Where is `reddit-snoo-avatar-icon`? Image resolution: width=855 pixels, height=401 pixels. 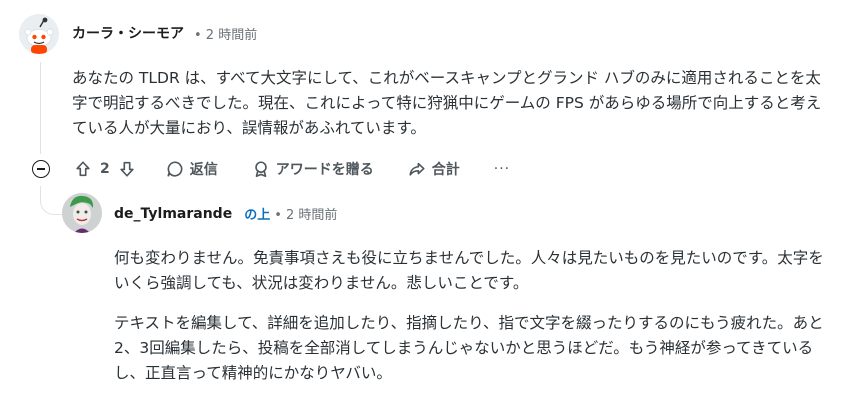
reddit-snoo-avatar-icon is located at coordinates (39, 34).